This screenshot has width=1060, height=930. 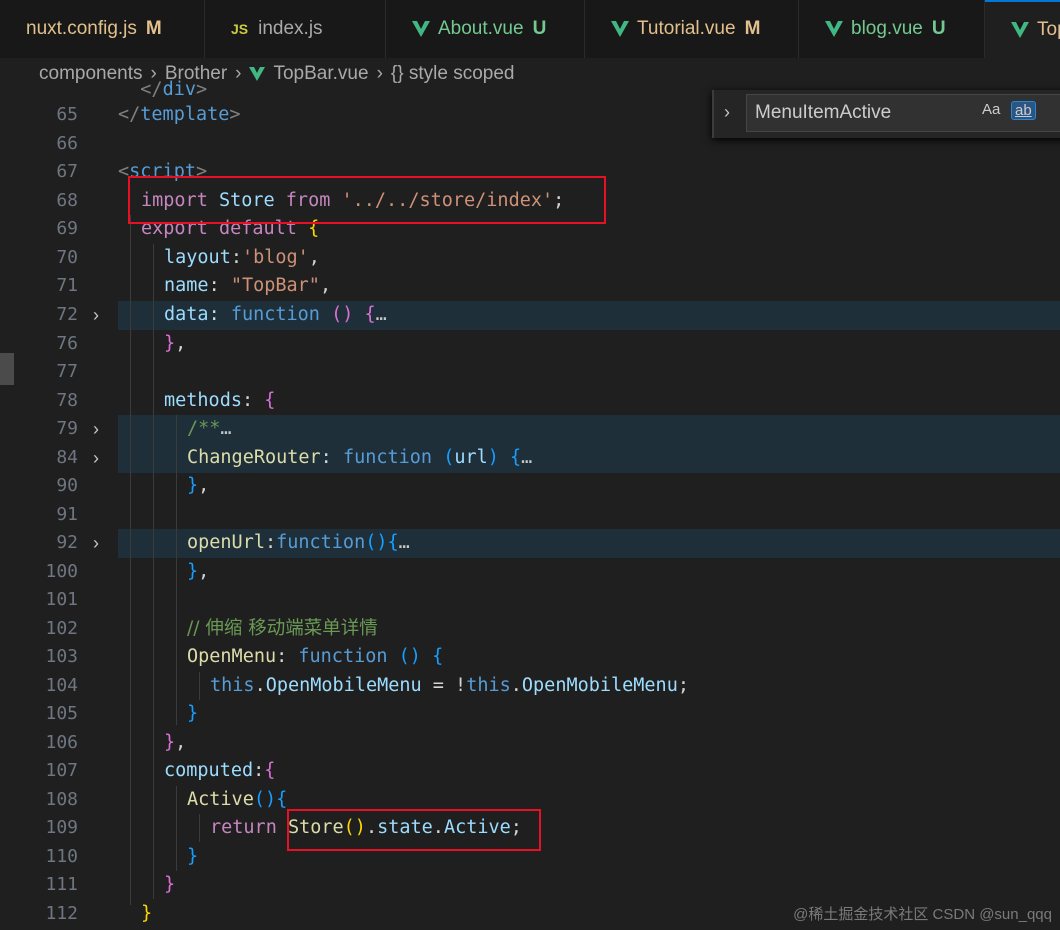 What do you see at coordinates (122, 713) in the screenshot?
I see `code-line: 105 }` at bounding box center [122, 713].